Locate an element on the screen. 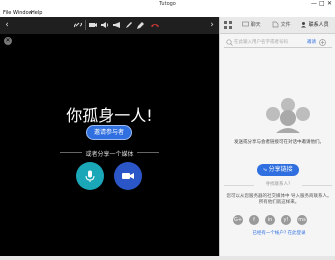  link-icon is located at coordinates (78, 25).